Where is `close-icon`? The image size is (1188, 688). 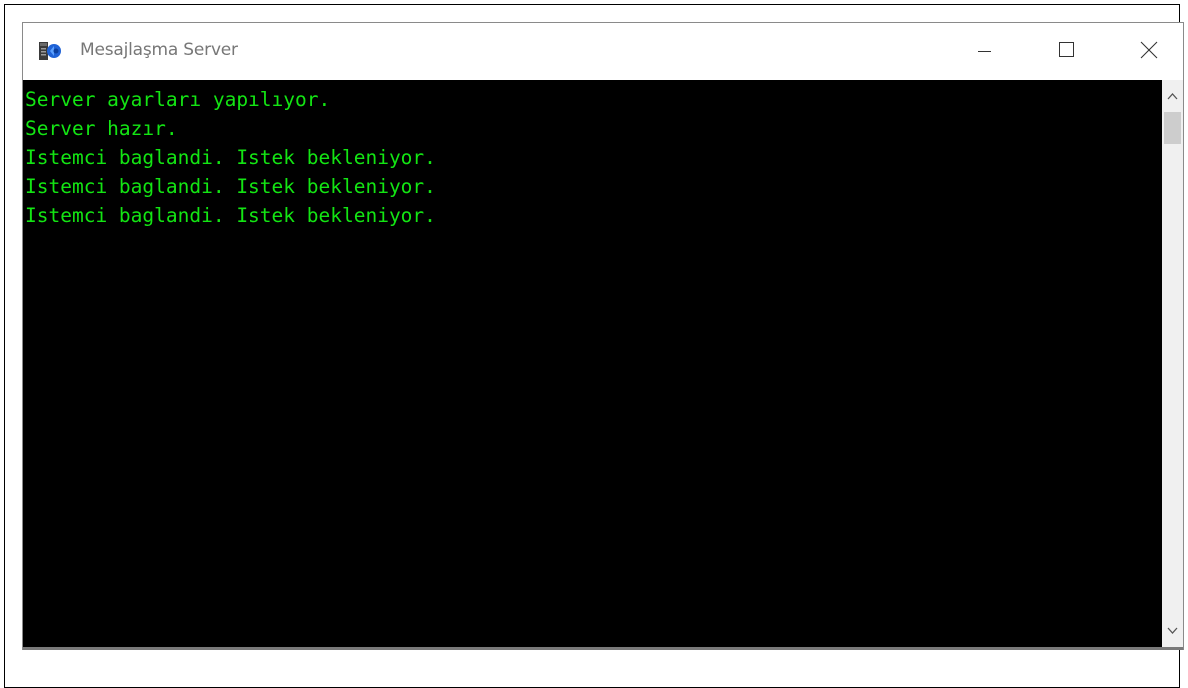
close-icon is located at coordinates (1149, 50).